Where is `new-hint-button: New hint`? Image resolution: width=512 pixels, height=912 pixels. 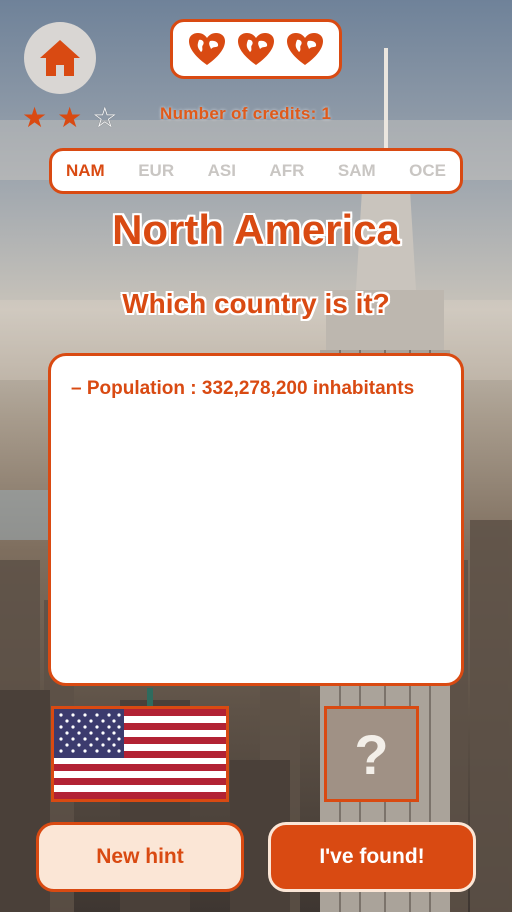 new-hint-button: New hint is located at coordinates (140, 857).